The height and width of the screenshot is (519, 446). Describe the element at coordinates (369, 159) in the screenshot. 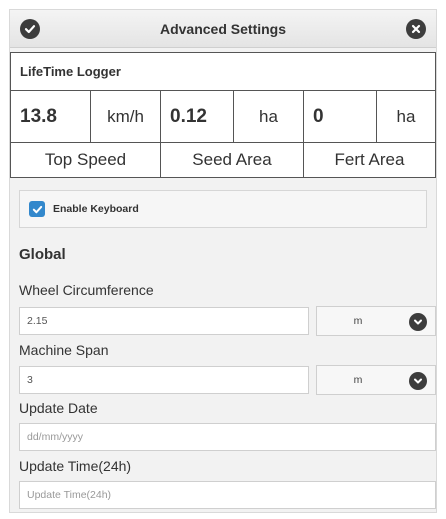

I see `fert-area-label: Fert Area` at that location.